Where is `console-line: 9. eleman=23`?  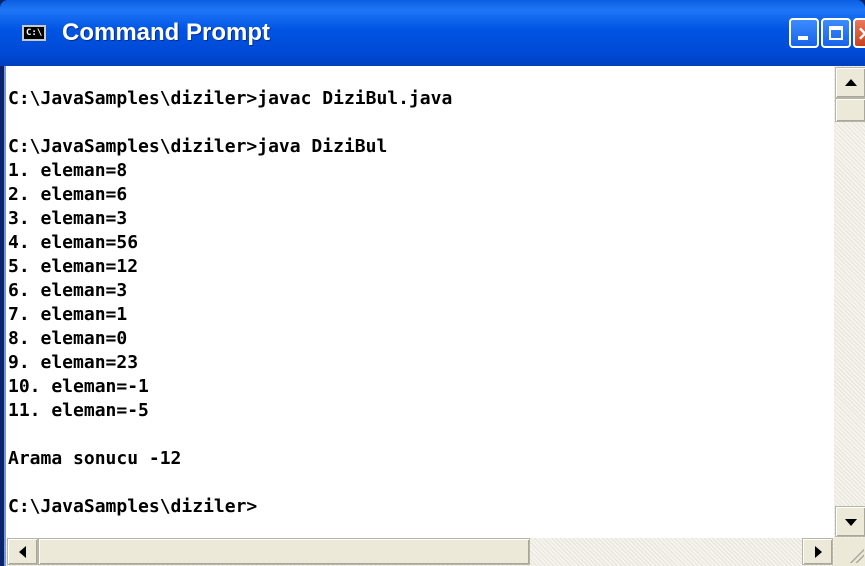
console-line: 9. eleman=23 is located at coordinates (73, 362).